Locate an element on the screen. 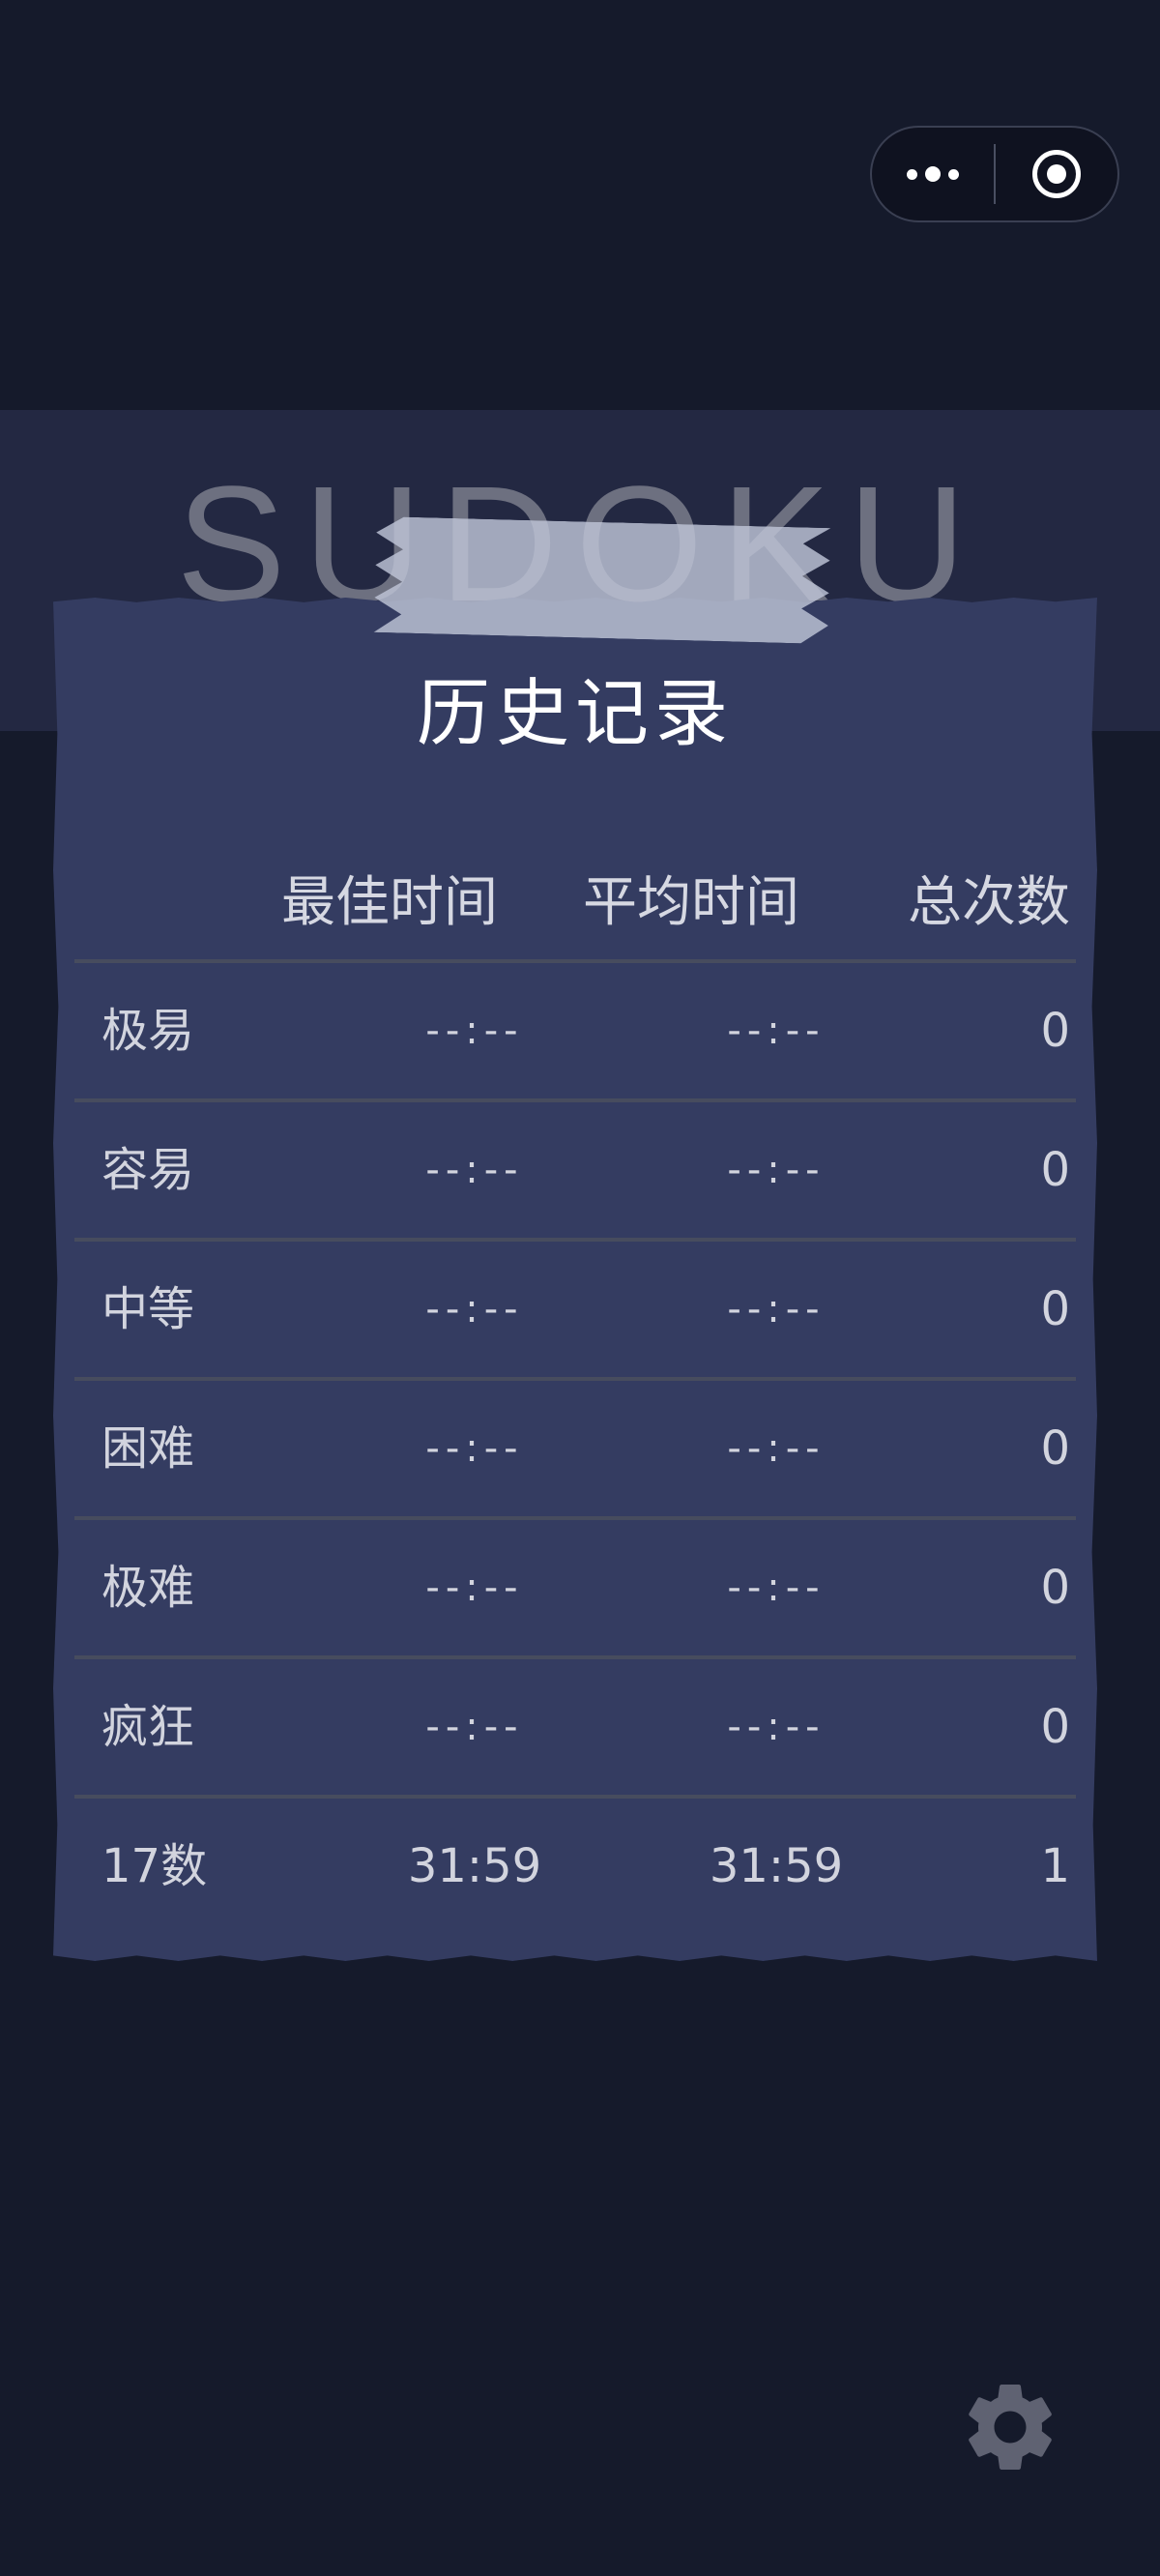 Image resolution: width=1160 pixels, height=2576 pixels. table-header: 最佳时间 平均时间 总次数 is located at coordinates (575, 902).